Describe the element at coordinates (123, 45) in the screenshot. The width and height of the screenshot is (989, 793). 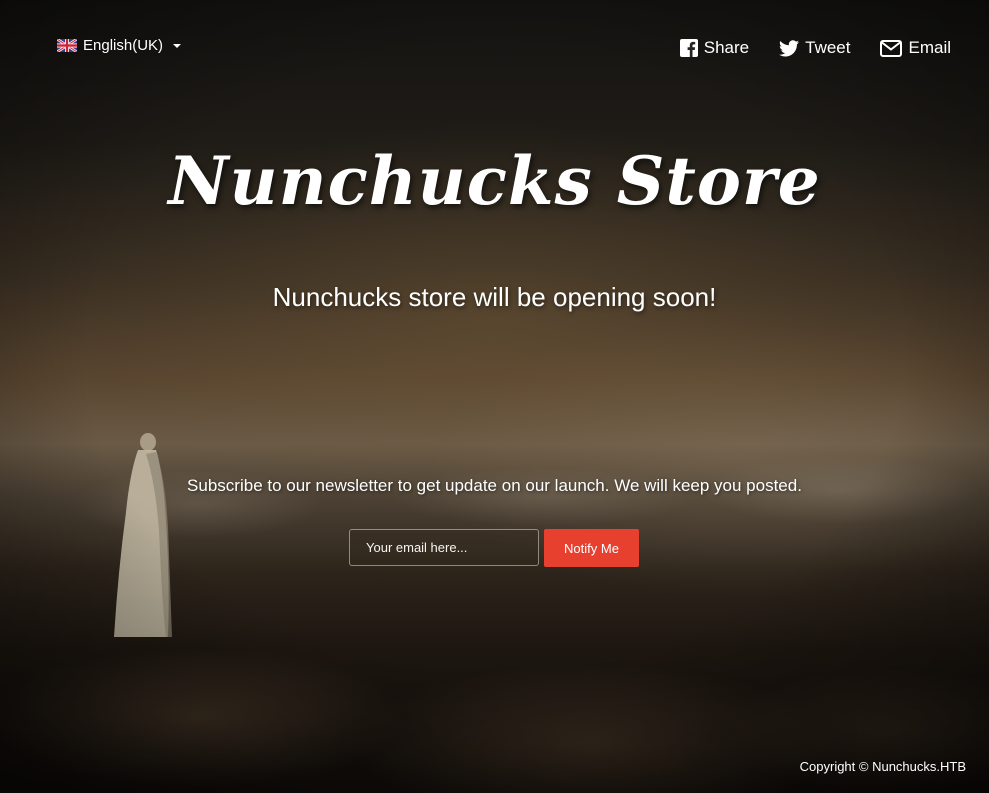
I see `language-label: English(UK)` at that location.